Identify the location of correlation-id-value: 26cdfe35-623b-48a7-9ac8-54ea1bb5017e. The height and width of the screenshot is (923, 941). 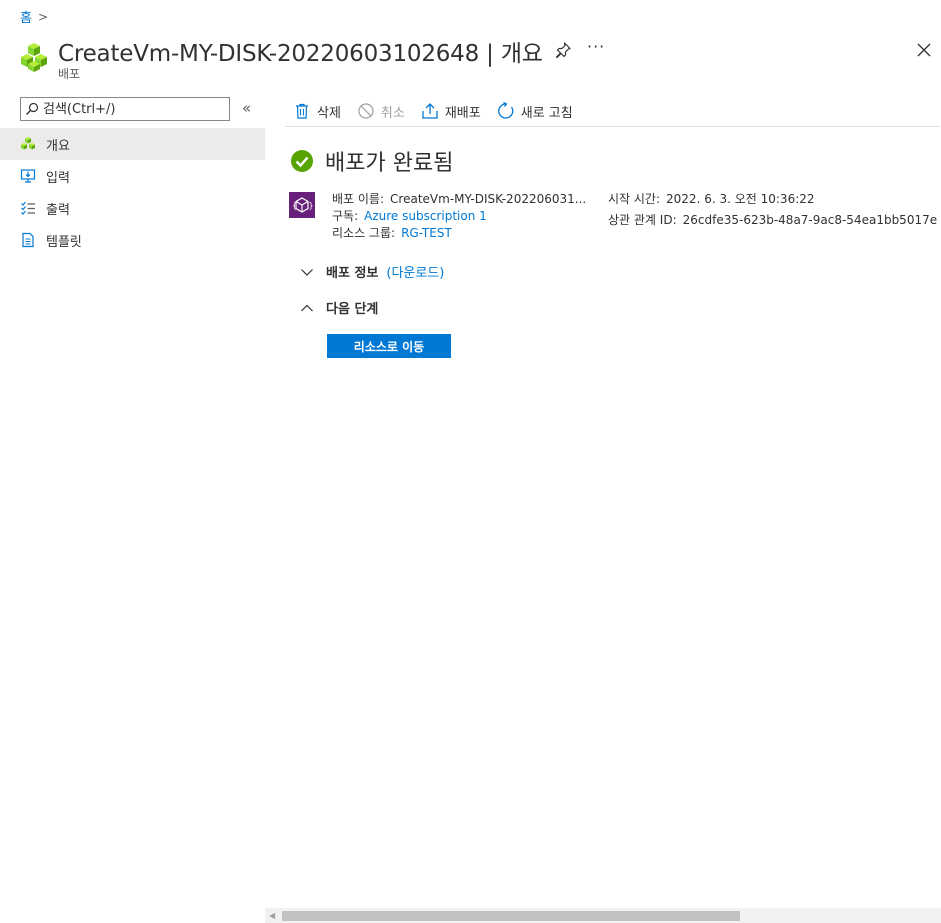
(810, 220).